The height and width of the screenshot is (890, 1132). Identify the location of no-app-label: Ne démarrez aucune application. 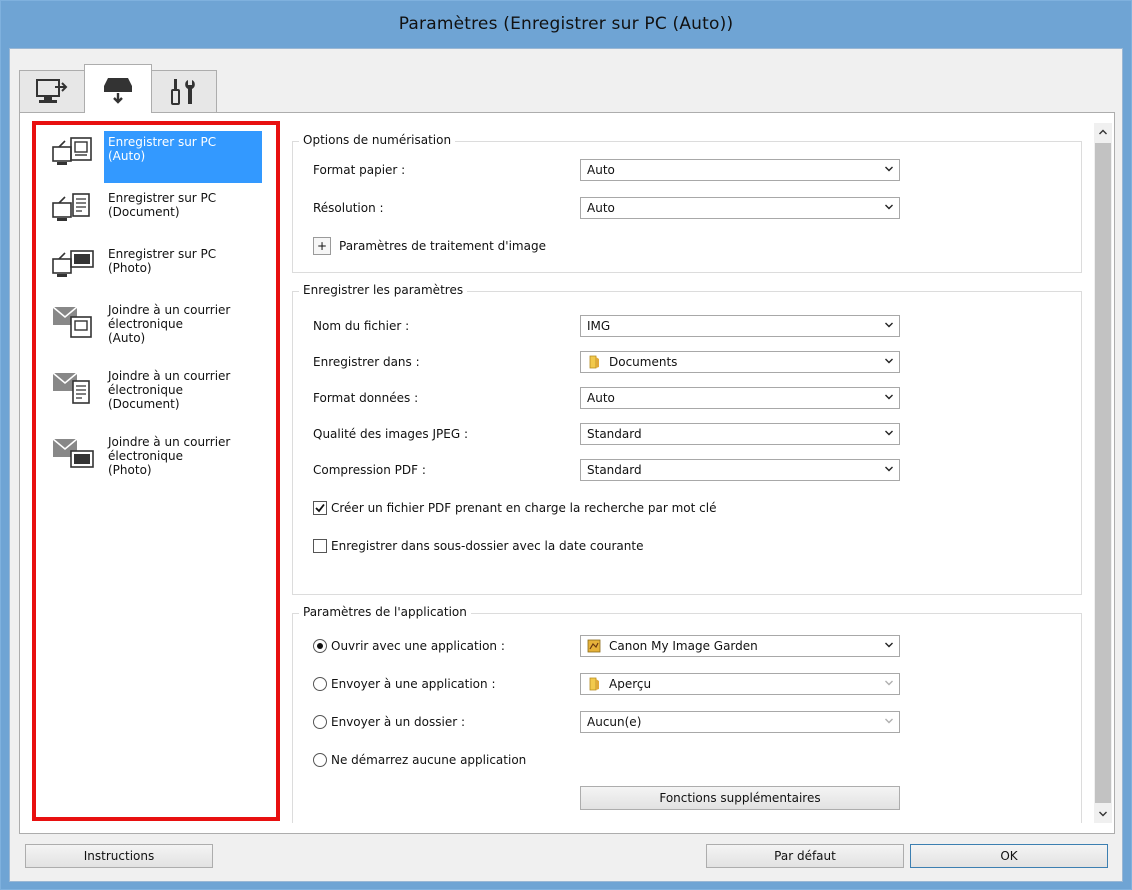
(429, 760).